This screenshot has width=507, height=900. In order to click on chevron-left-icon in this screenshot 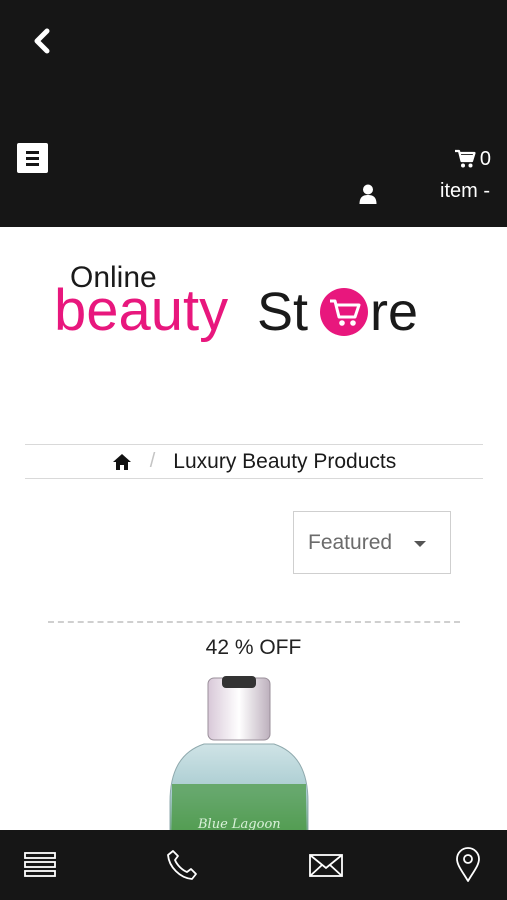, I will do `click(42, 41)`.